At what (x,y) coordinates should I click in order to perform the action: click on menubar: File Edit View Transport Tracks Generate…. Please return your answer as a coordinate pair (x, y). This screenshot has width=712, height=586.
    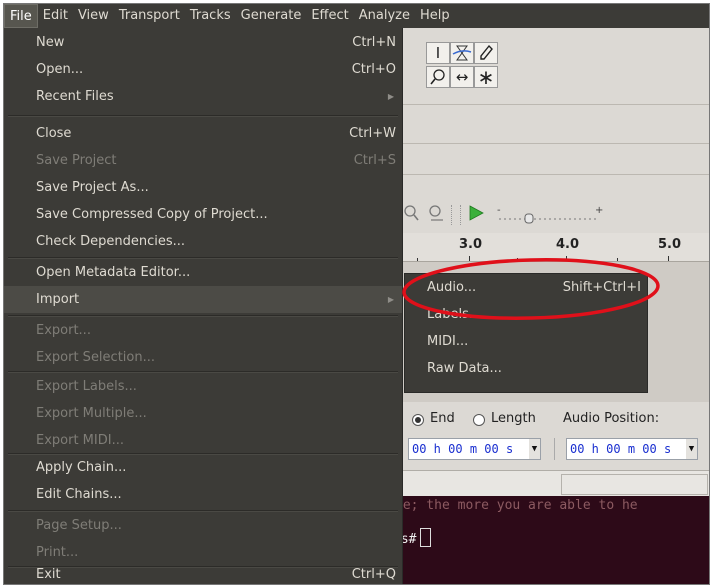
    Looking at the image, I should click on (356, 16).